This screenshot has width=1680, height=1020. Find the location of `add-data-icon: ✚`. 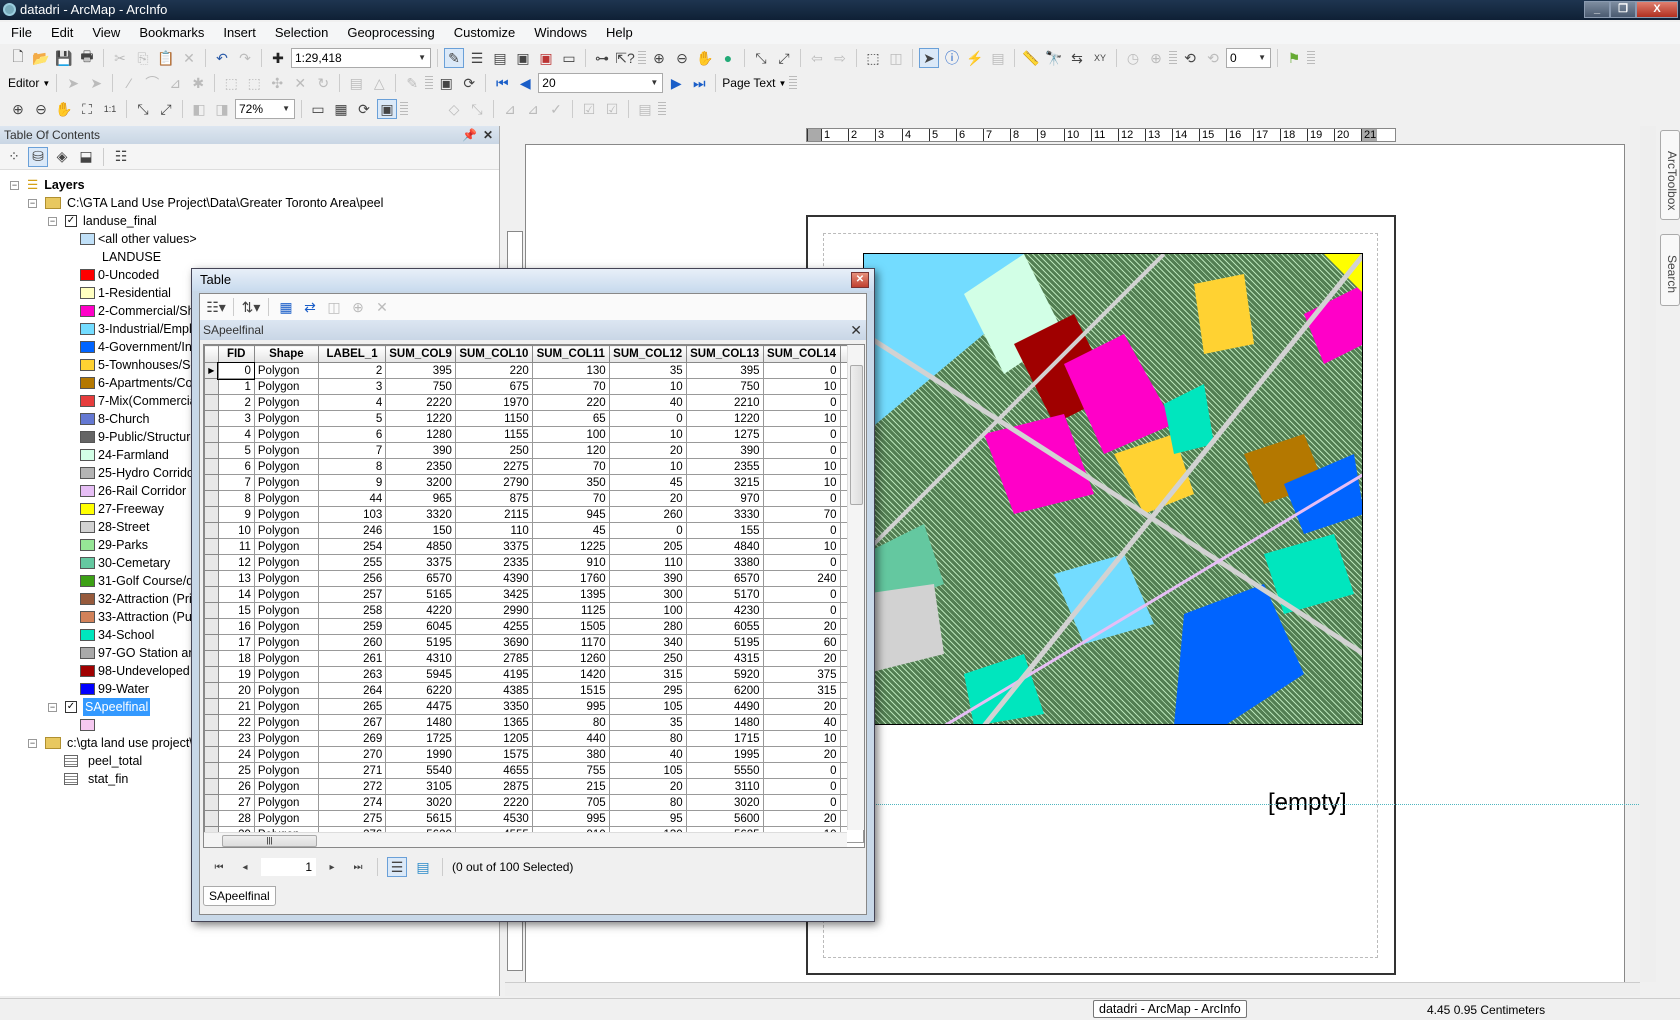

add-data-icon: ✚ is located at coordinates (278, 58).